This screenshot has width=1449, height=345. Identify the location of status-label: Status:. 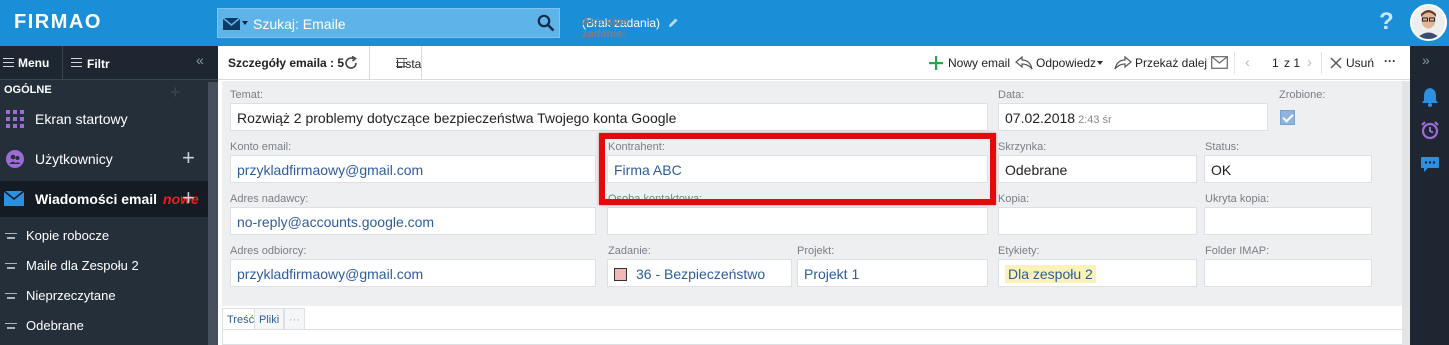
(1222, 147).